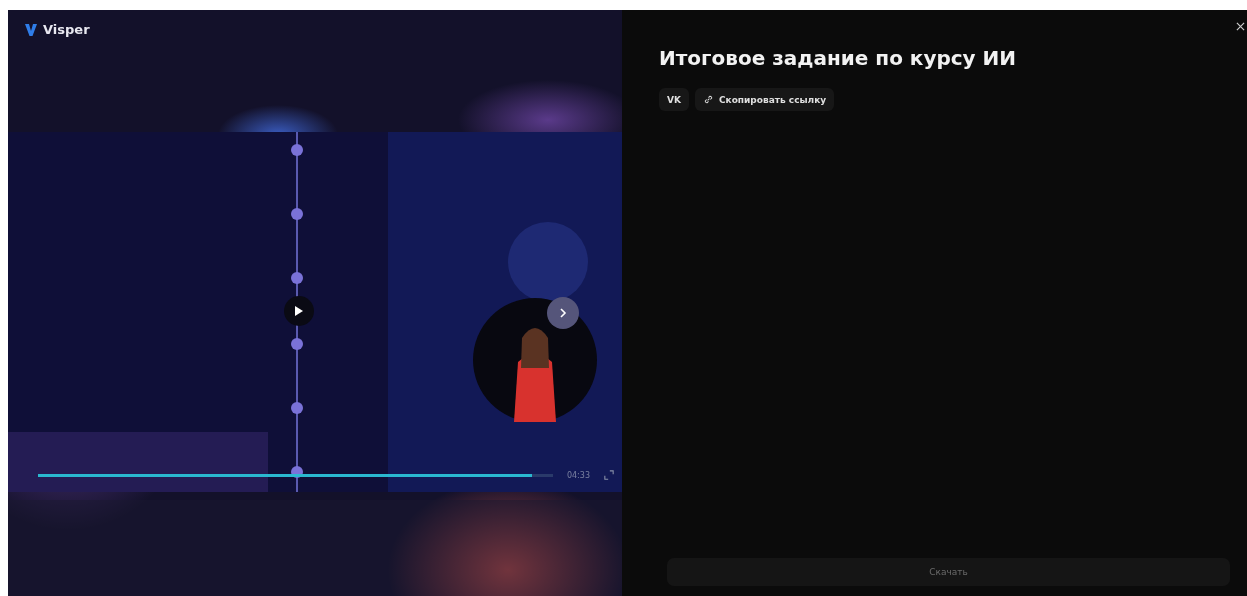 The height and width of the screenshot is (596, 1247). I want to click on close-icon, so click(1240, 26).